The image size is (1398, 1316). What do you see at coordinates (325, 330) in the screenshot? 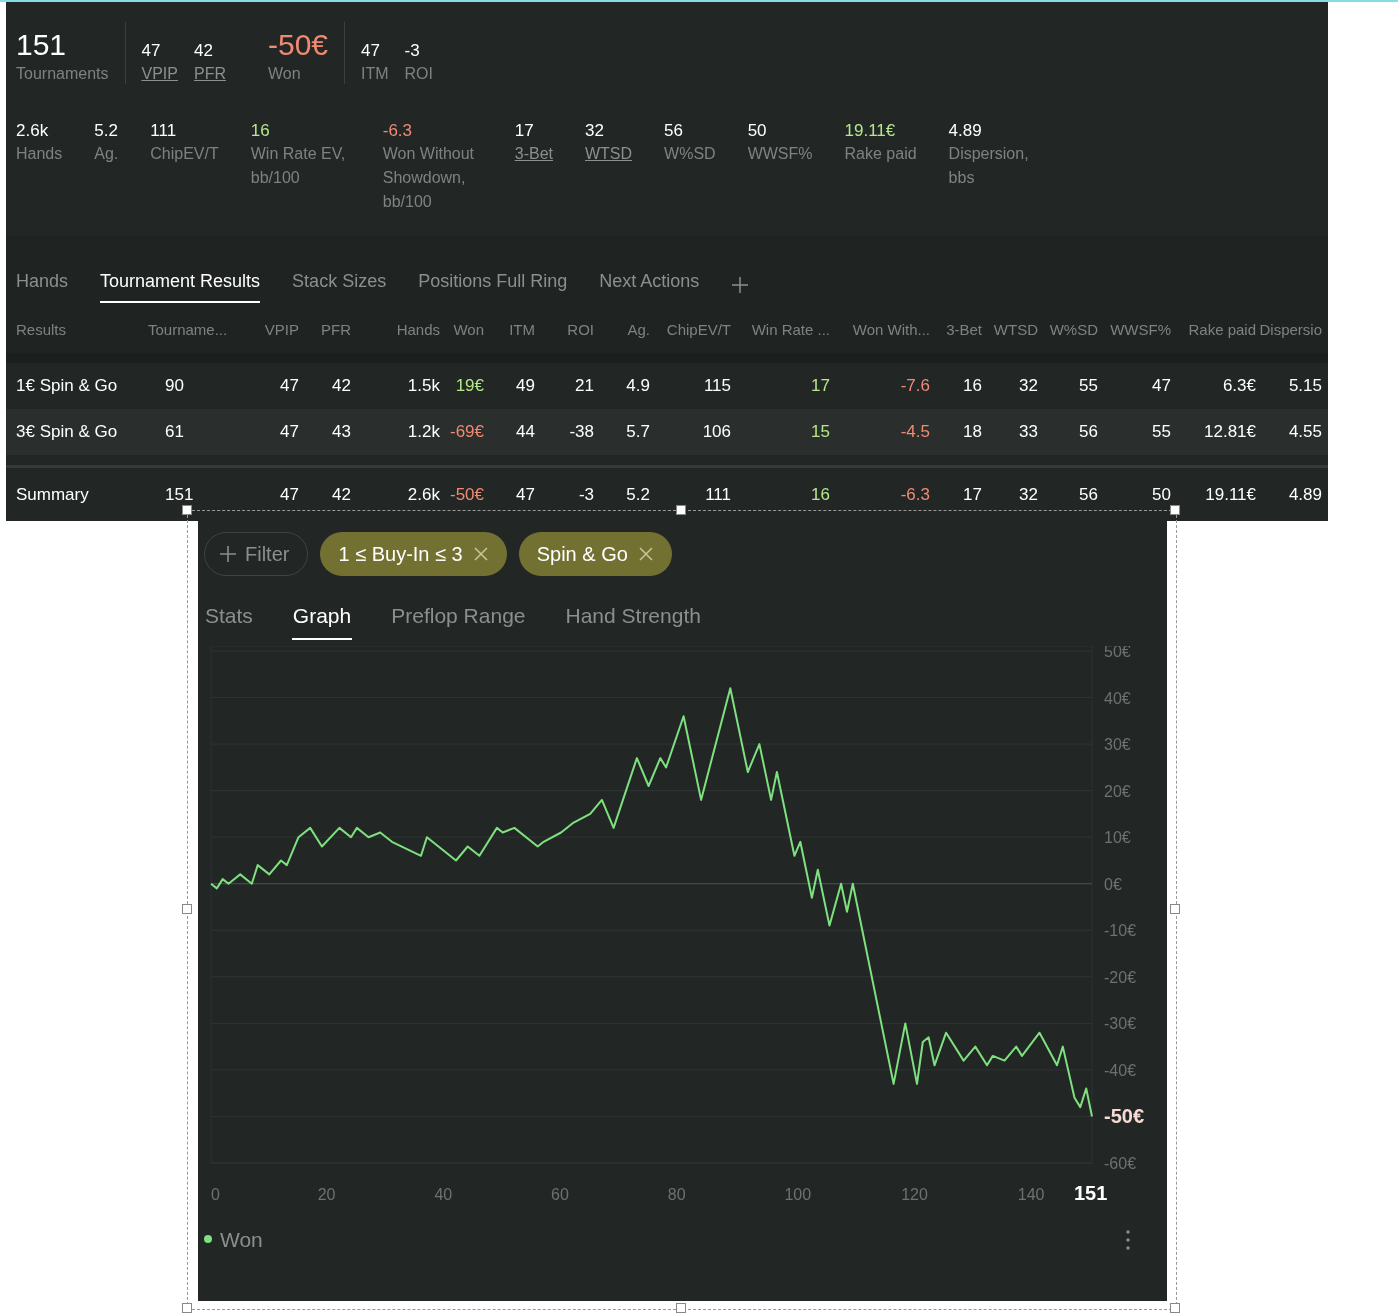
I see `column-header: PFR` at bounding box center [325, 330].